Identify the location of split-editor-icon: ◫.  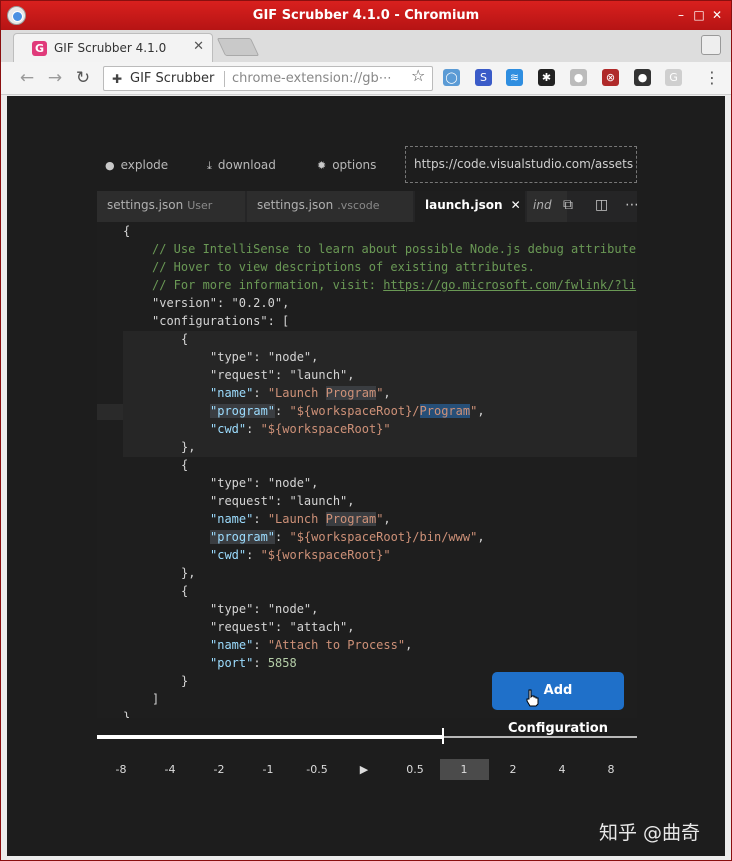
(601, 205).